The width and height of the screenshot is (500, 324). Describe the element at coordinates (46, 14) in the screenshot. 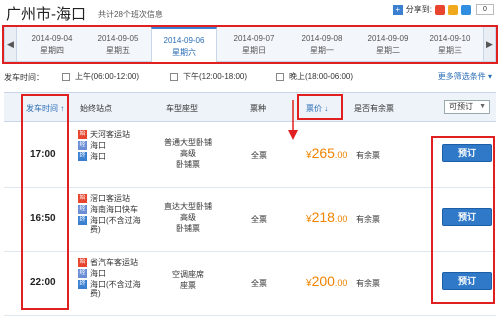

I see `page-title: 广州市-海口` at that location.